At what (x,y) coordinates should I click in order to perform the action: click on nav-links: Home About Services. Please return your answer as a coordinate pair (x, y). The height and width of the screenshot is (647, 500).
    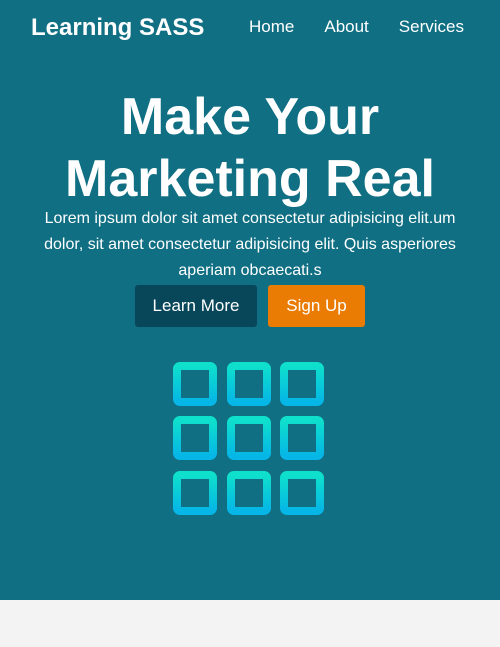
    Looking at the image, I should click on (356, 27).